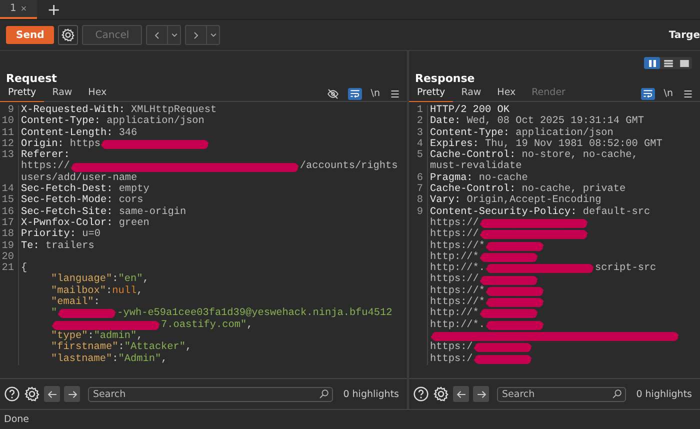 This screenshot has height=429, width=700. What do you see at coordinates (419, 178) in the screenshot?
I see `line-number: 6` at bounding box center [419, 178].